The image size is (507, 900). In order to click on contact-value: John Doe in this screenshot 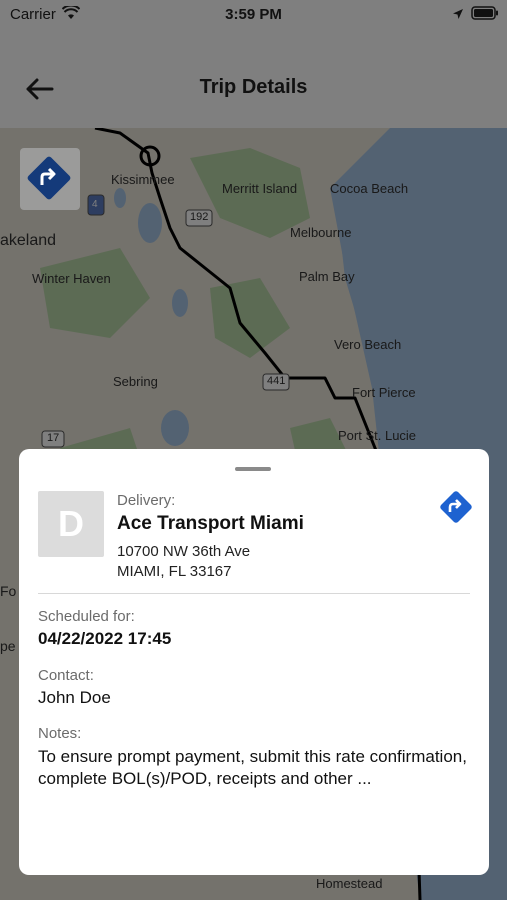, I will do `click(74, 697)`.